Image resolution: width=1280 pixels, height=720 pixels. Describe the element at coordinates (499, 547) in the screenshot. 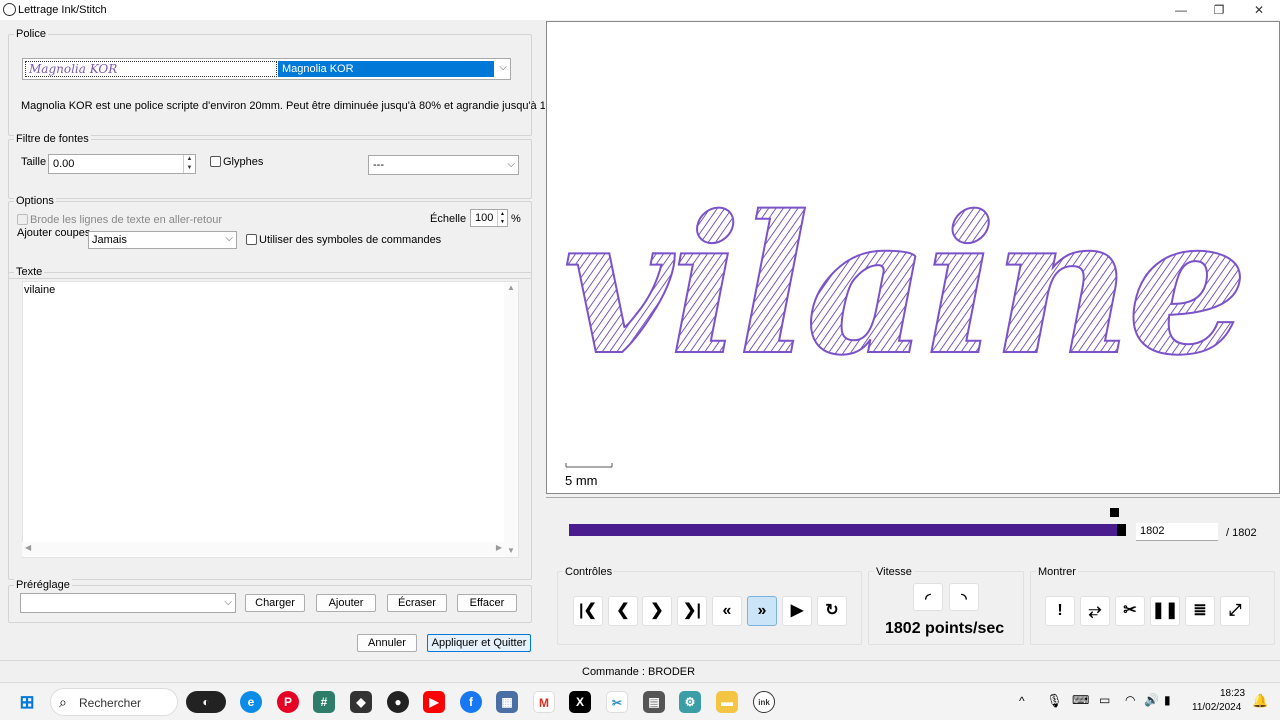

I see `scroll-right-icon: ▶` at that location.